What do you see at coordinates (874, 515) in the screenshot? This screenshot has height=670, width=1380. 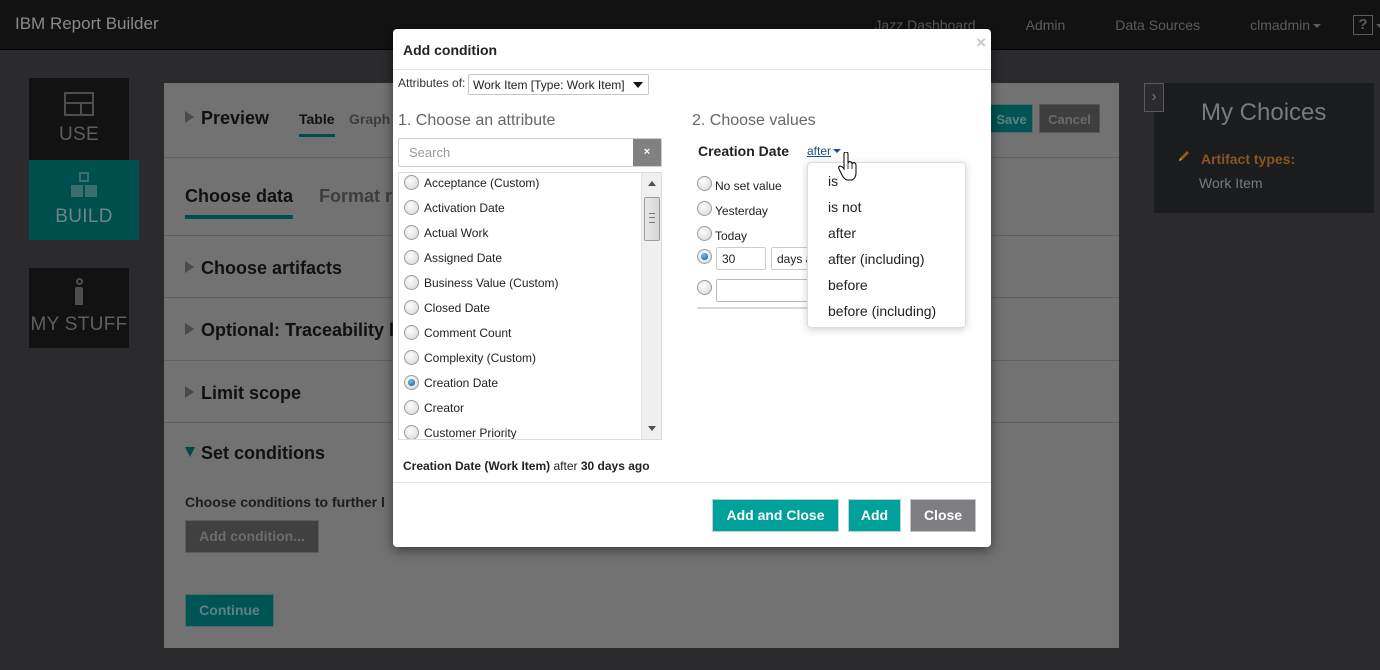 I see `add-button: Add` at bounding box center [874, 515].